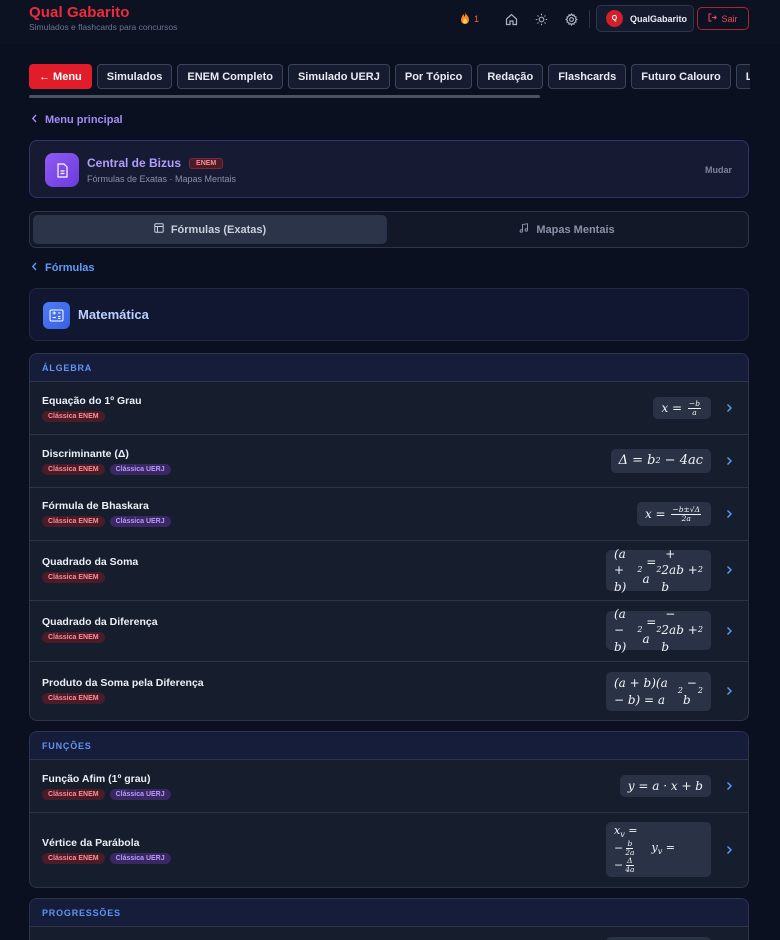  What do you see at coordinates (389, 229) in the screenshot?
I see `content-type-switch: Fórmulas (Exatas) Mapas Mentais` at bounding box center [389, 229].